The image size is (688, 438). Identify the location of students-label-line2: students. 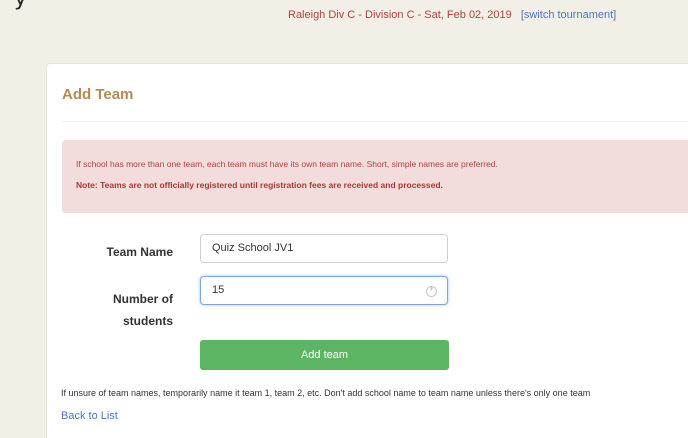
(147, 321).